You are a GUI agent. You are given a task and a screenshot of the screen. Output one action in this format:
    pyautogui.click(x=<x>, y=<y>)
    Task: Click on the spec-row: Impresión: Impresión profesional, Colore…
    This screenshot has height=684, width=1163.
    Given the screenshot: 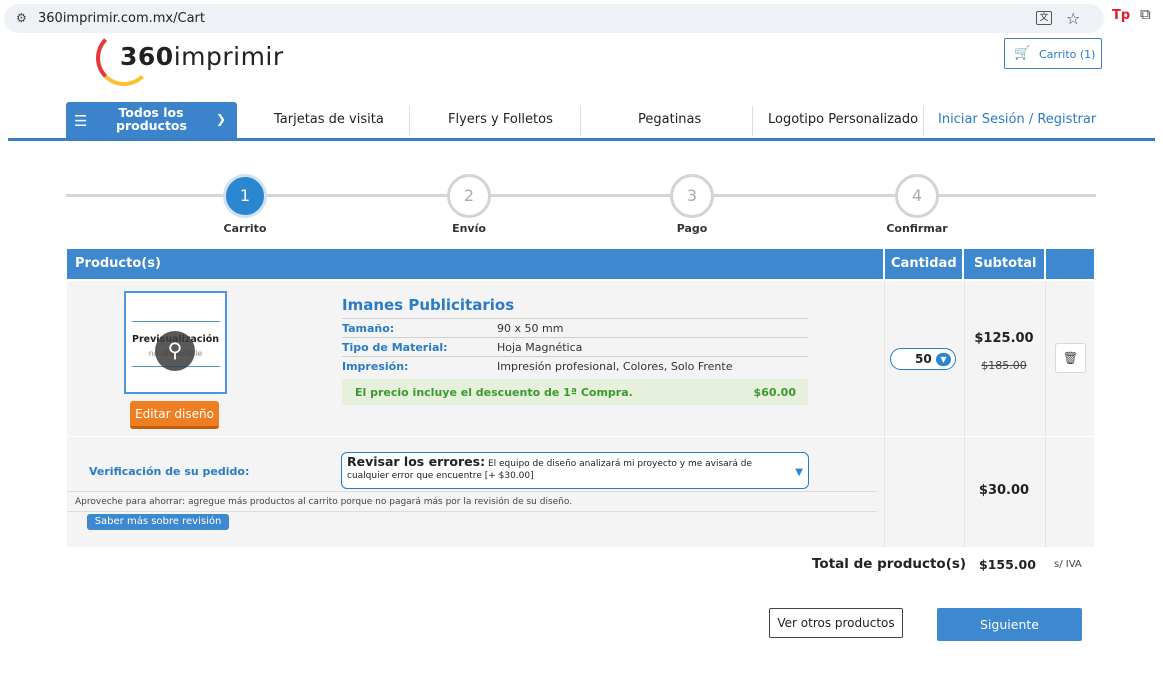 What is the action you would take?
    pyautogui.click(x=575, y=365)
    